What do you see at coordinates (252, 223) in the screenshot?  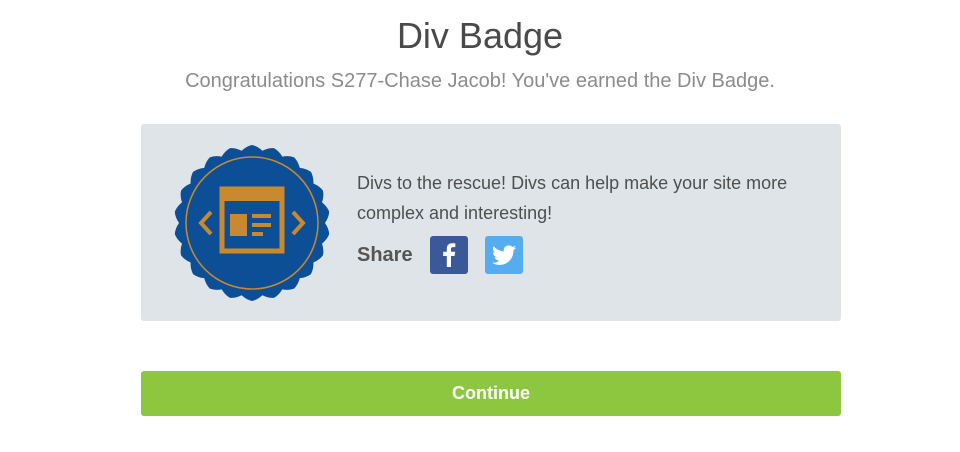 I see `div-badge-seal-icon` at bounding box center [252, 223].